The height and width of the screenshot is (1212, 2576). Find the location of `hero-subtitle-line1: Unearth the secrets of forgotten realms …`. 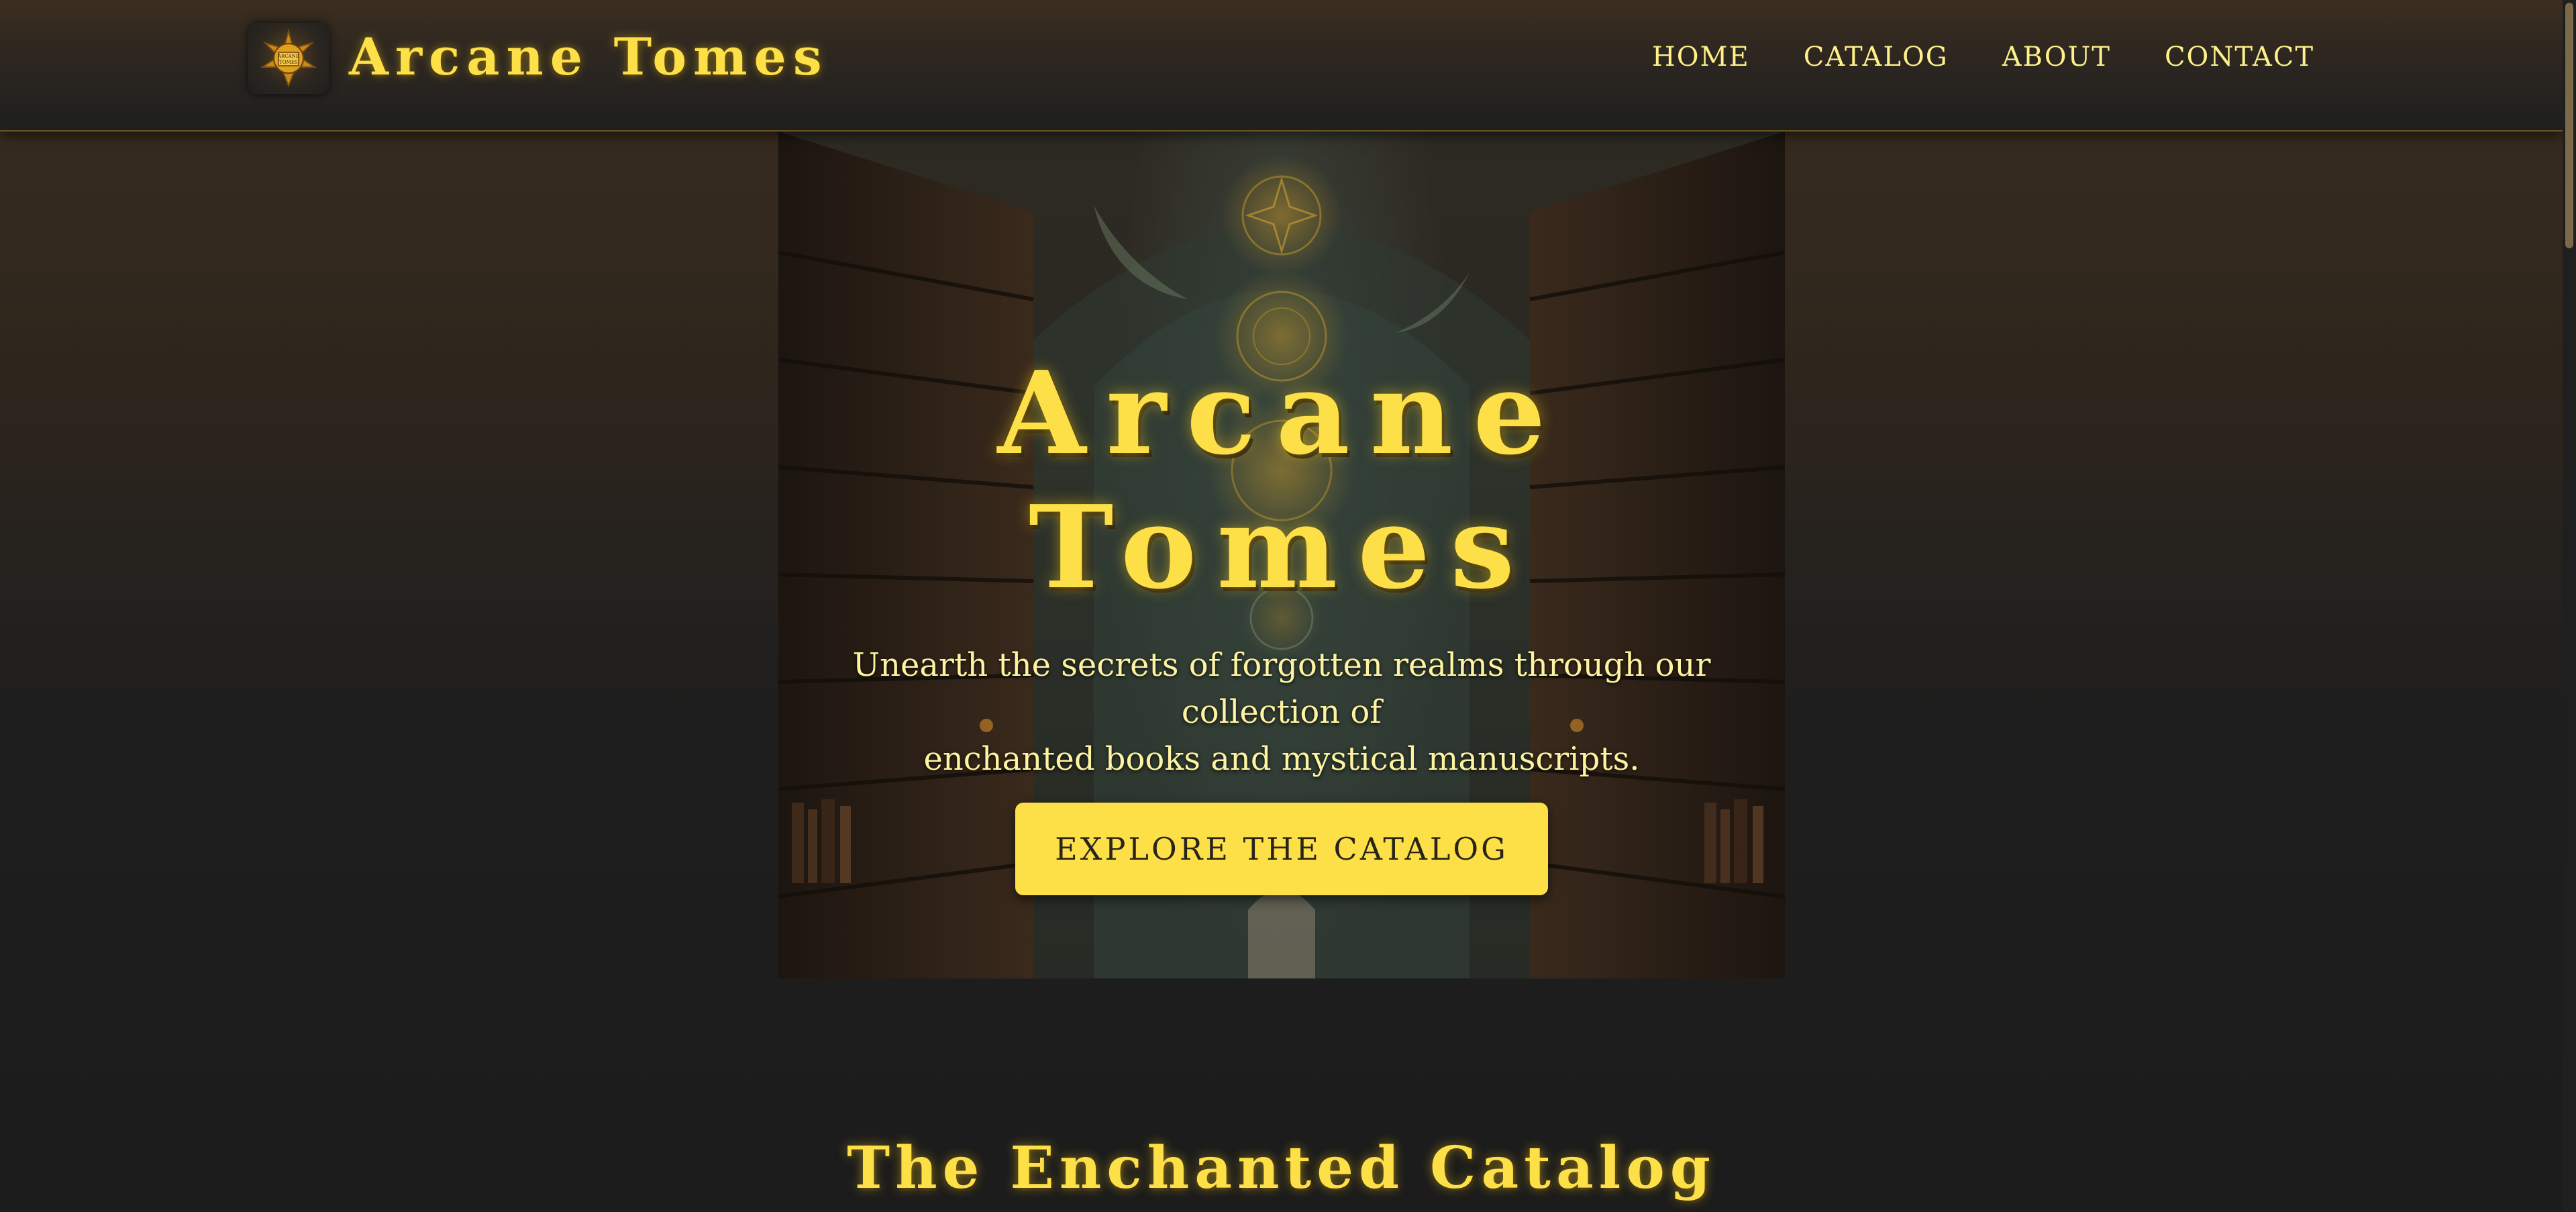

hero-subtitle-line1: Unearth the secrets of forgotten realms … is located at coordinates (1281, 688).